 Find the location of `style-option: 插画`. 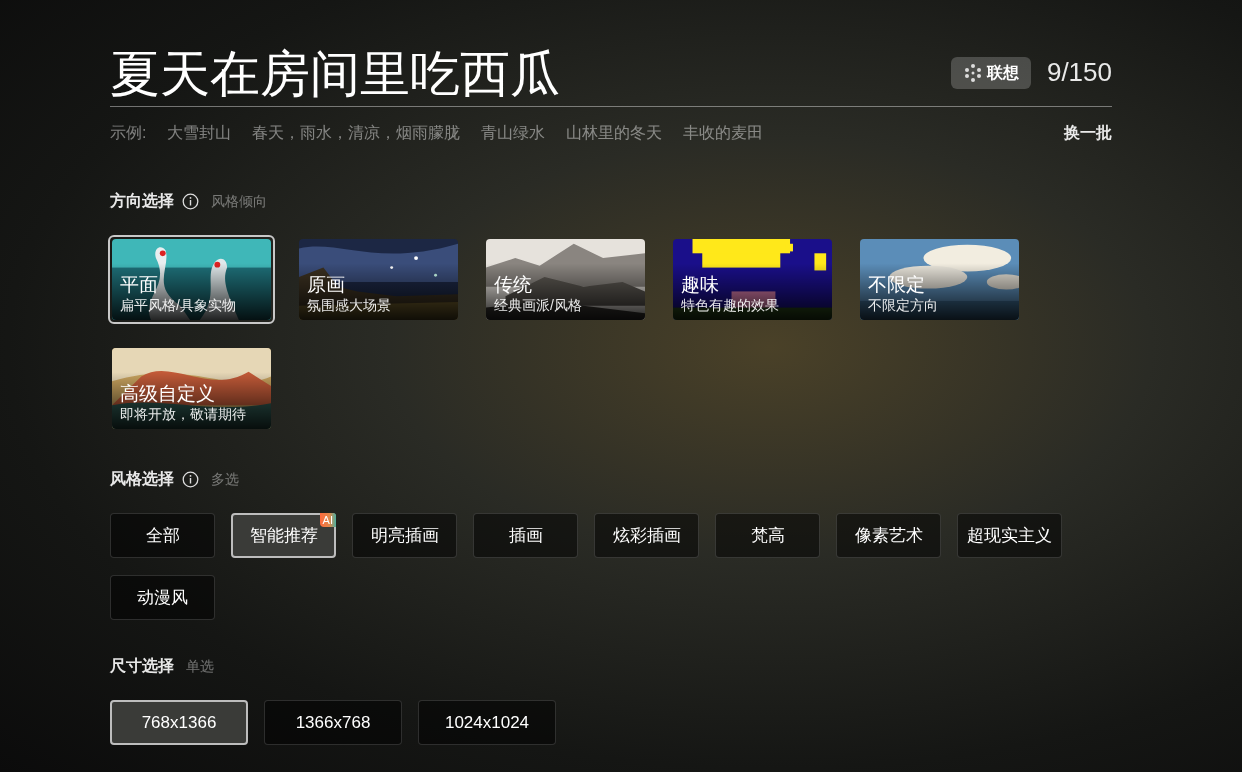

style-option: 插画 is located at coordinates (525, 535).